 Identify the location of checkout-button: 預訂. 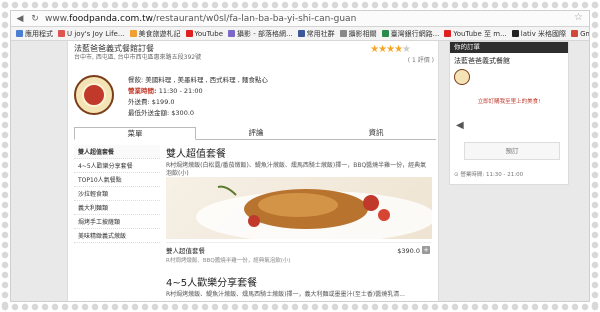
(512, 151).